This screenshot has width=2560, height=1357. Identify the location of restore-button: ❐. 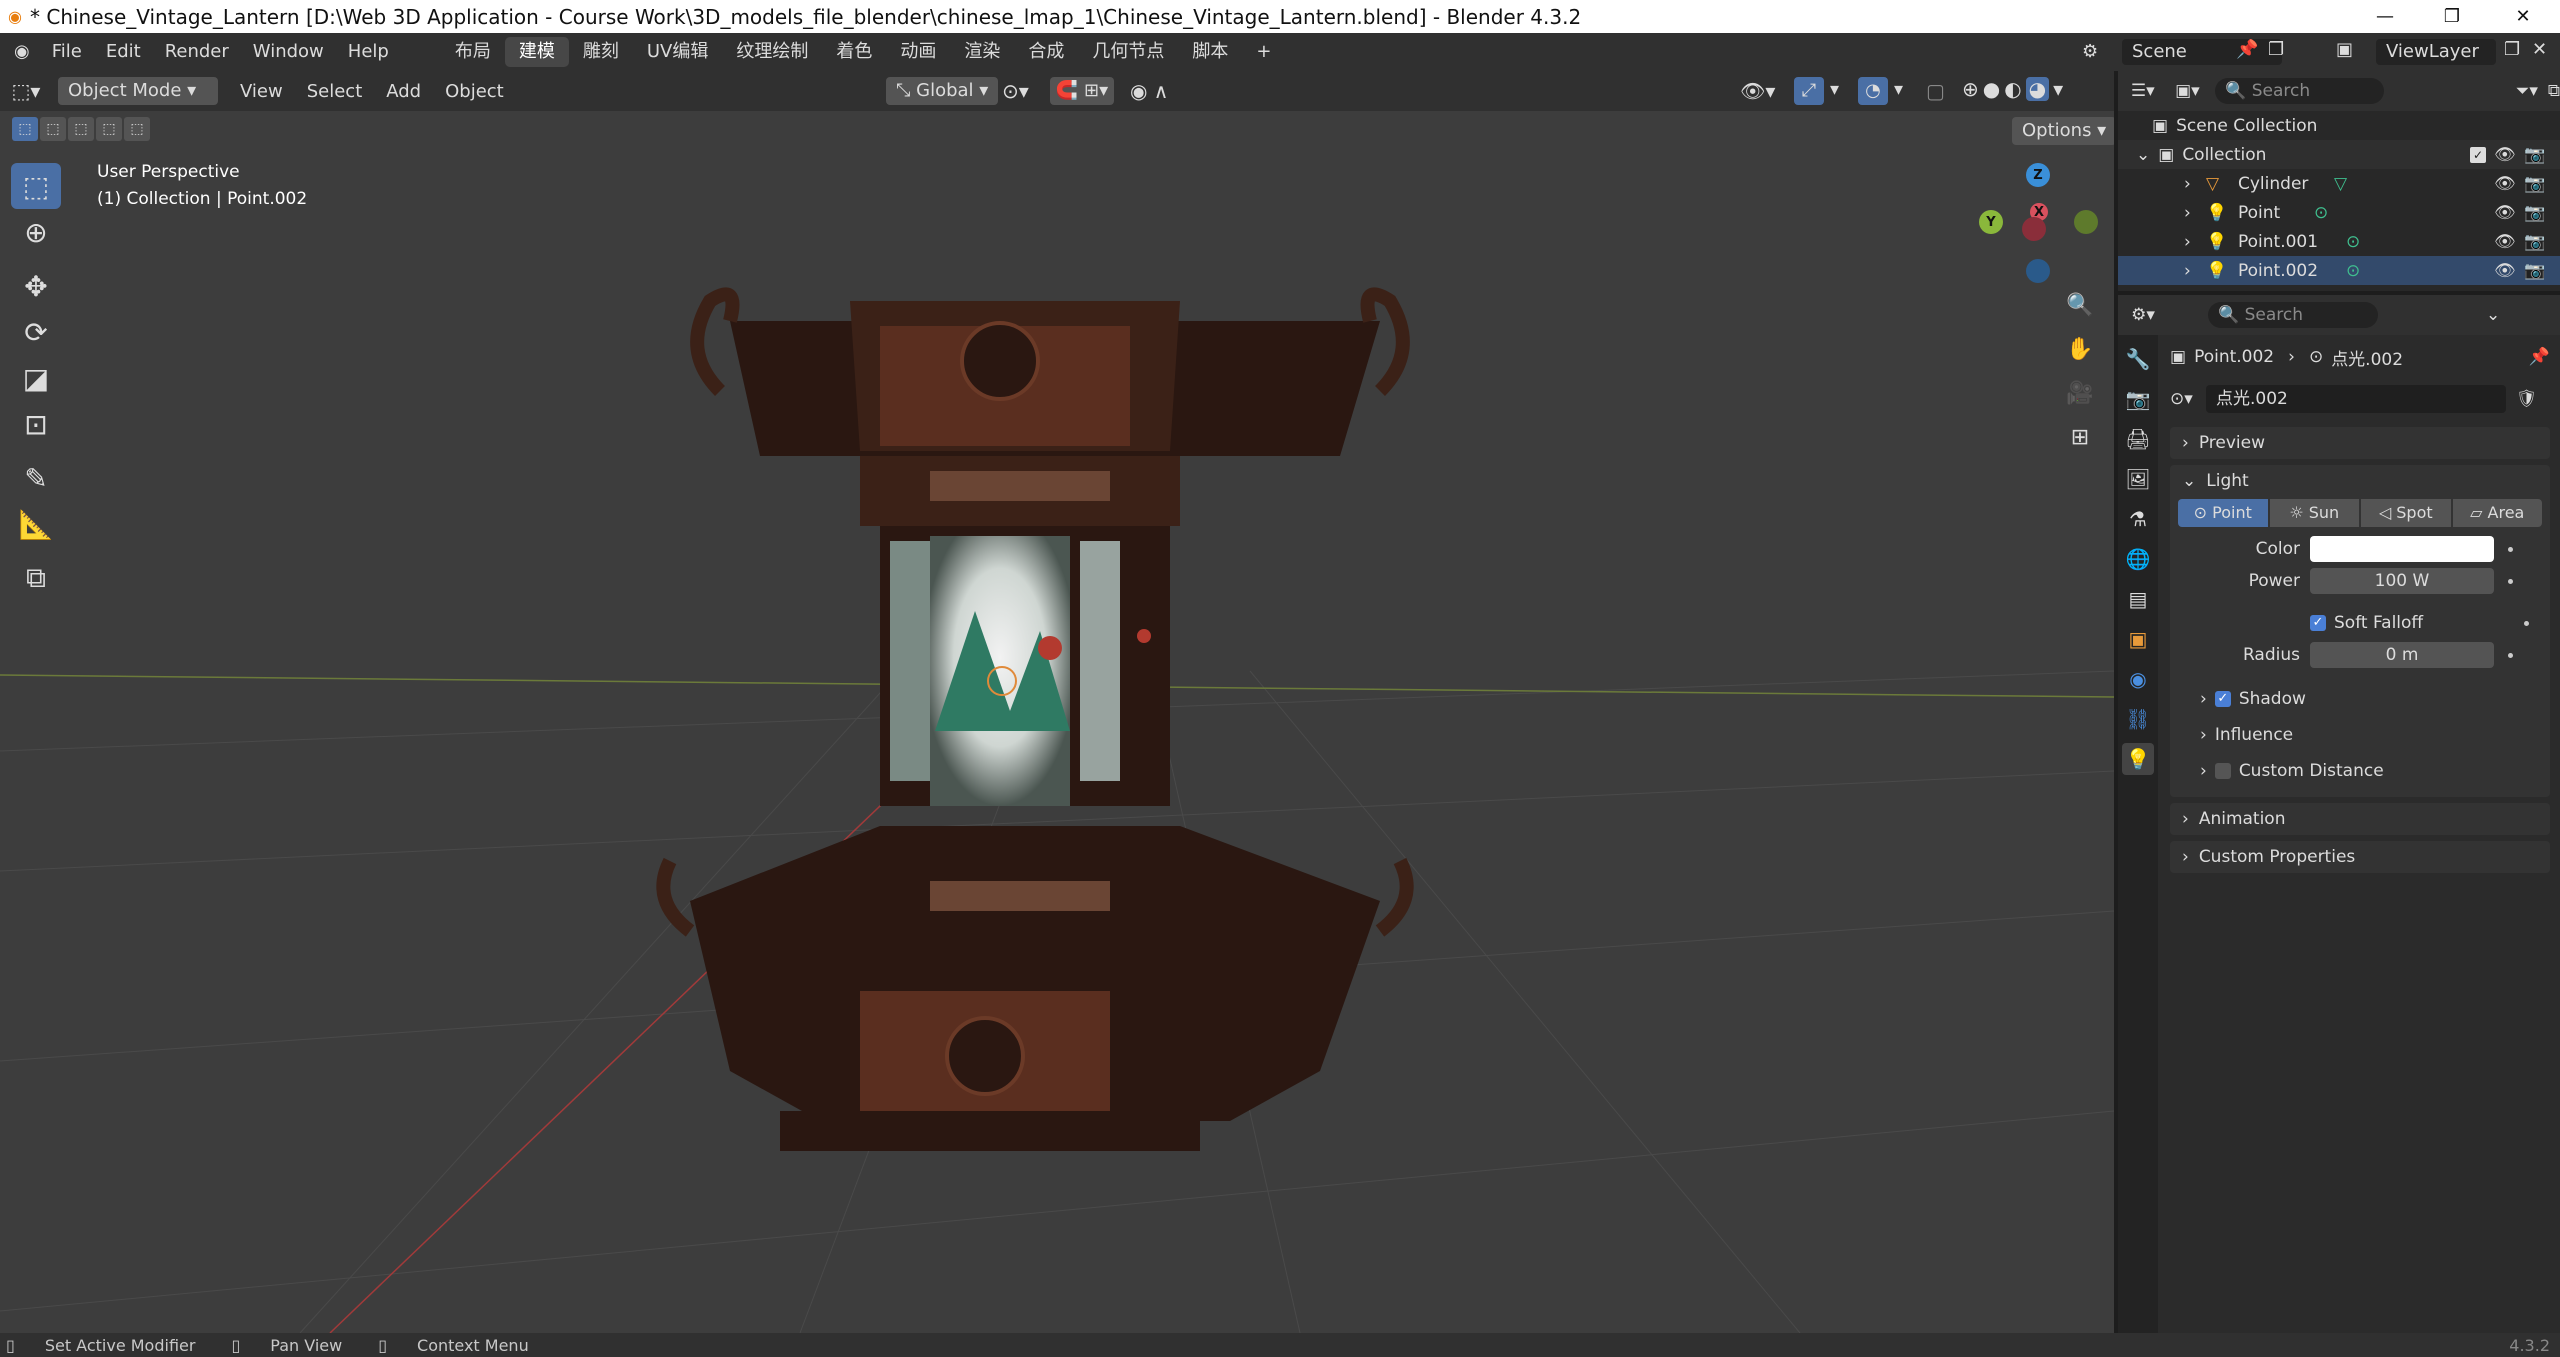
(2452, 16).